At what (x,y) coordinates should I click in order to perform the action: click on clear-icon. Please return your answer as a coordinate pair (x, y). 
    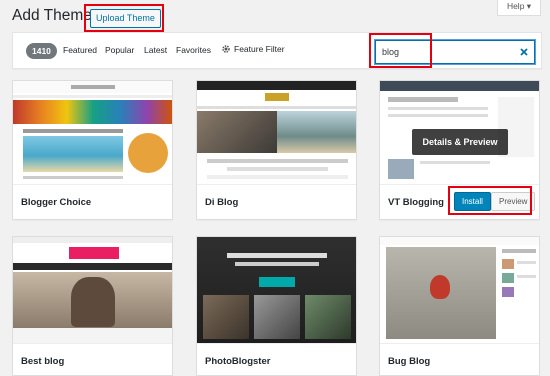
    Looking at the image, I should click on (524, 52).